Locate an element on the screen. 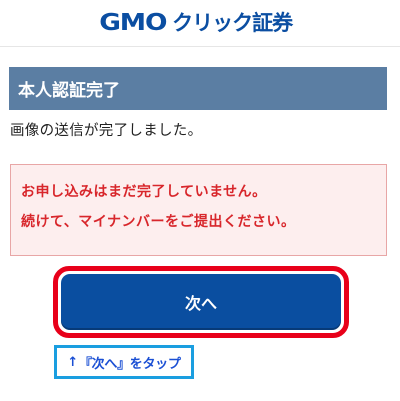  tap-instruction-callout: ↑ 『次へ』をタップ is located at coordinates (124, 362).